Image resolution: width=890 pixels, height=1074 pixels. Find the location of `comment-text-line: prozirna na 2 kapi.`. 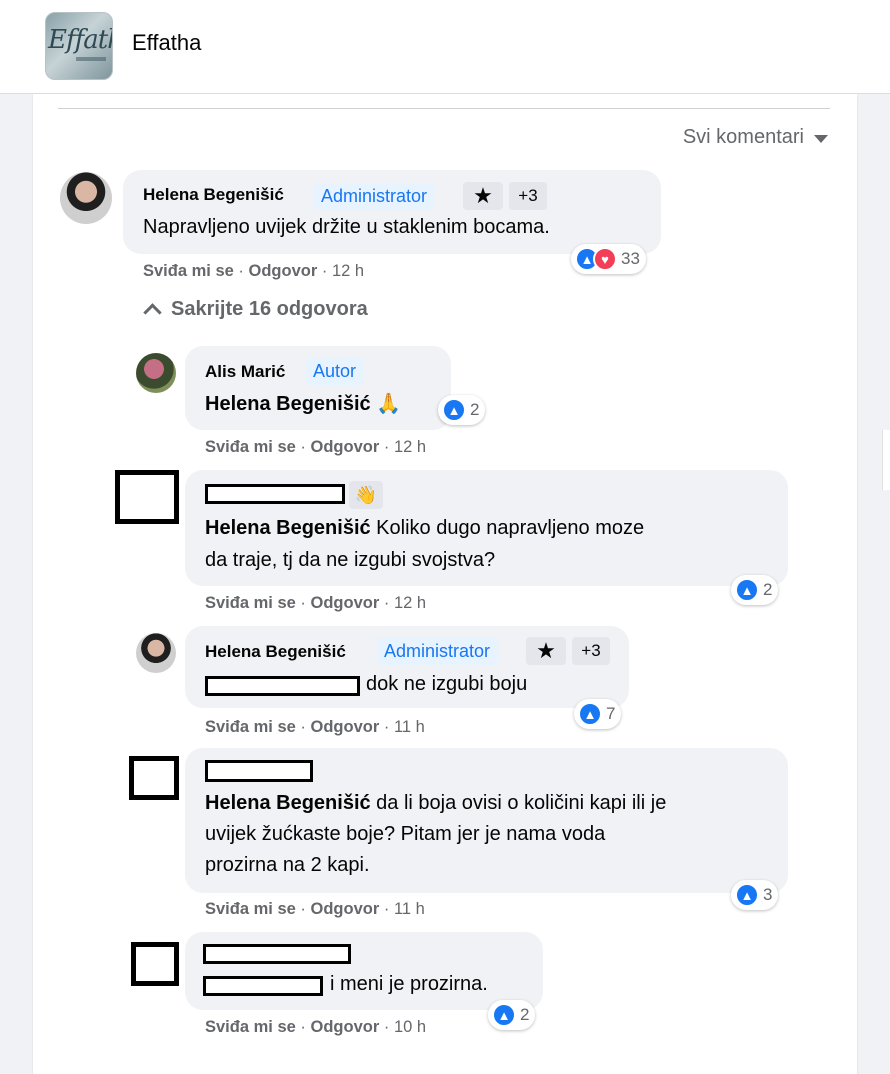

comment-text-line: prozirna na 2 kapi. is located at coordinates (287, 865).